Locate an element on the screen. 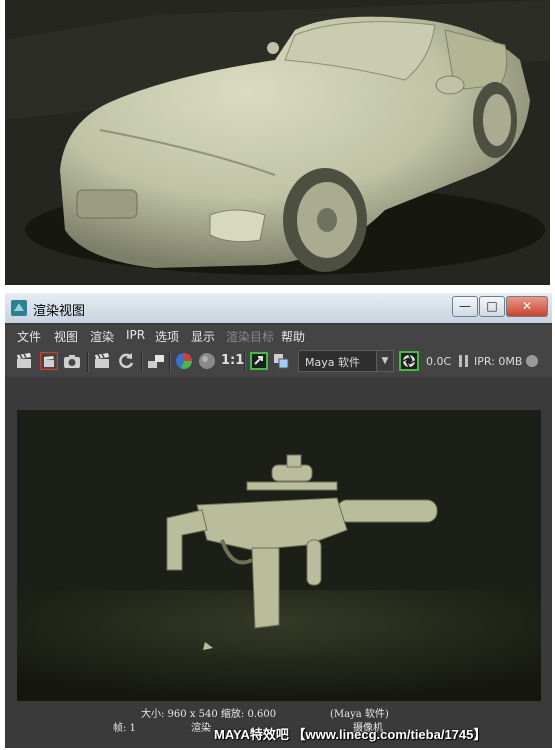  render-label: 渲染 is located at coordinates (201, 728).